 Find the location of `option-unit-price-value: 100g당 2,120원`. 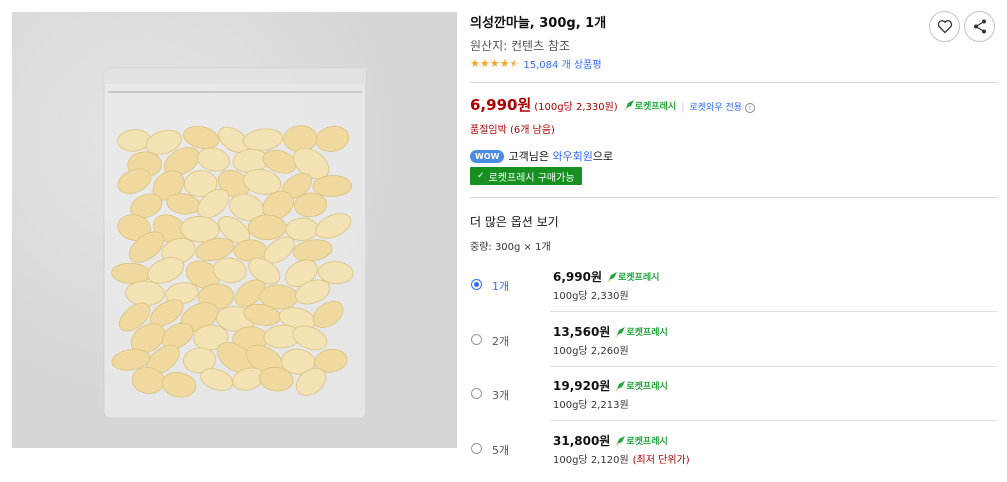

option-unit-price-value: 100g당 2,120원 is located at coordinates (591, 460).